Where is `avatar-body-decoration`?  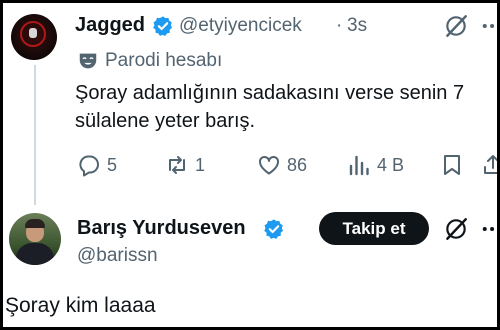
avatar-body-decoration is located at coordinates (35, 254).